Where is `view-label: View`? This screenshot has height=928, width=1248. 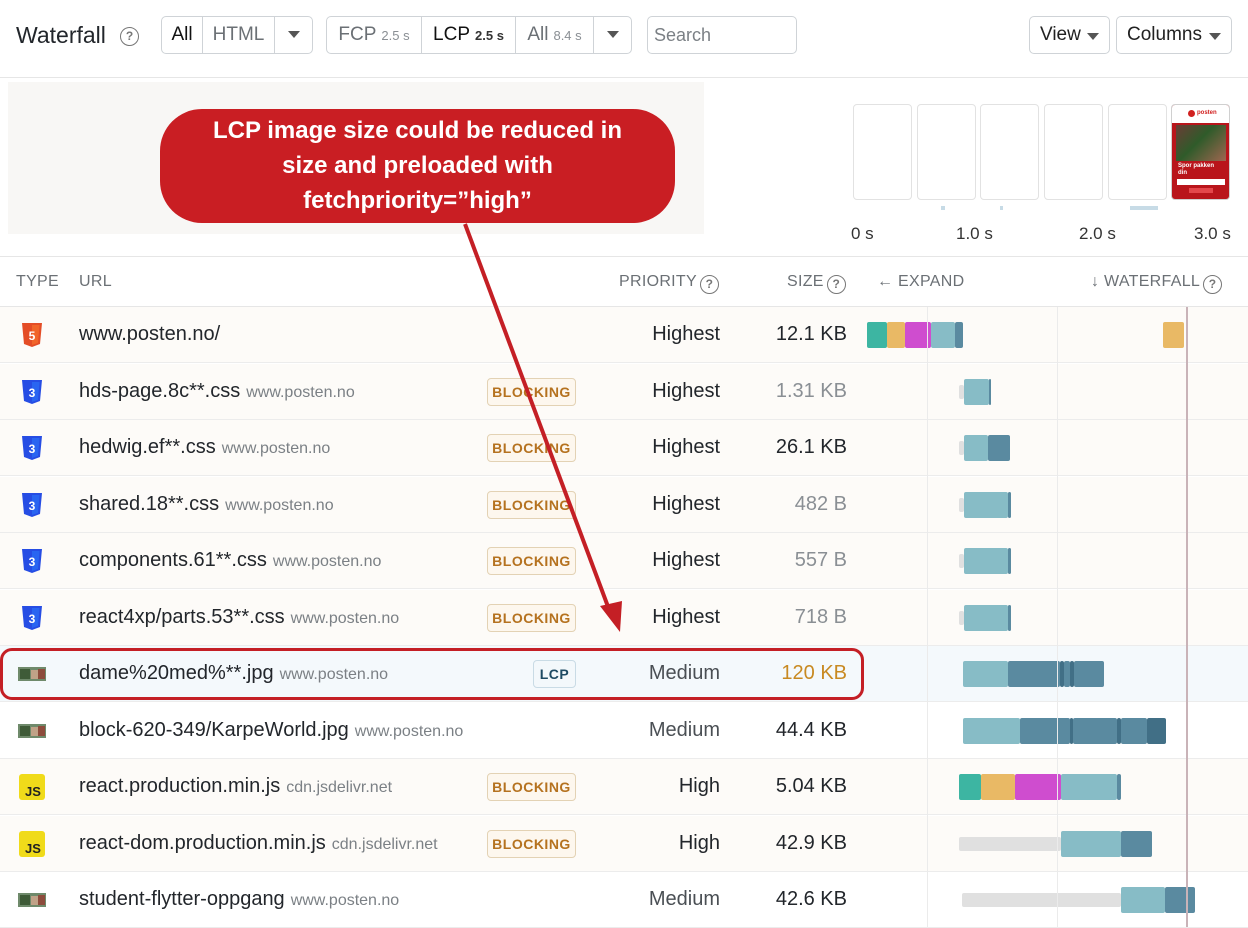
view-label: View is located at coordinates (1060, 34).